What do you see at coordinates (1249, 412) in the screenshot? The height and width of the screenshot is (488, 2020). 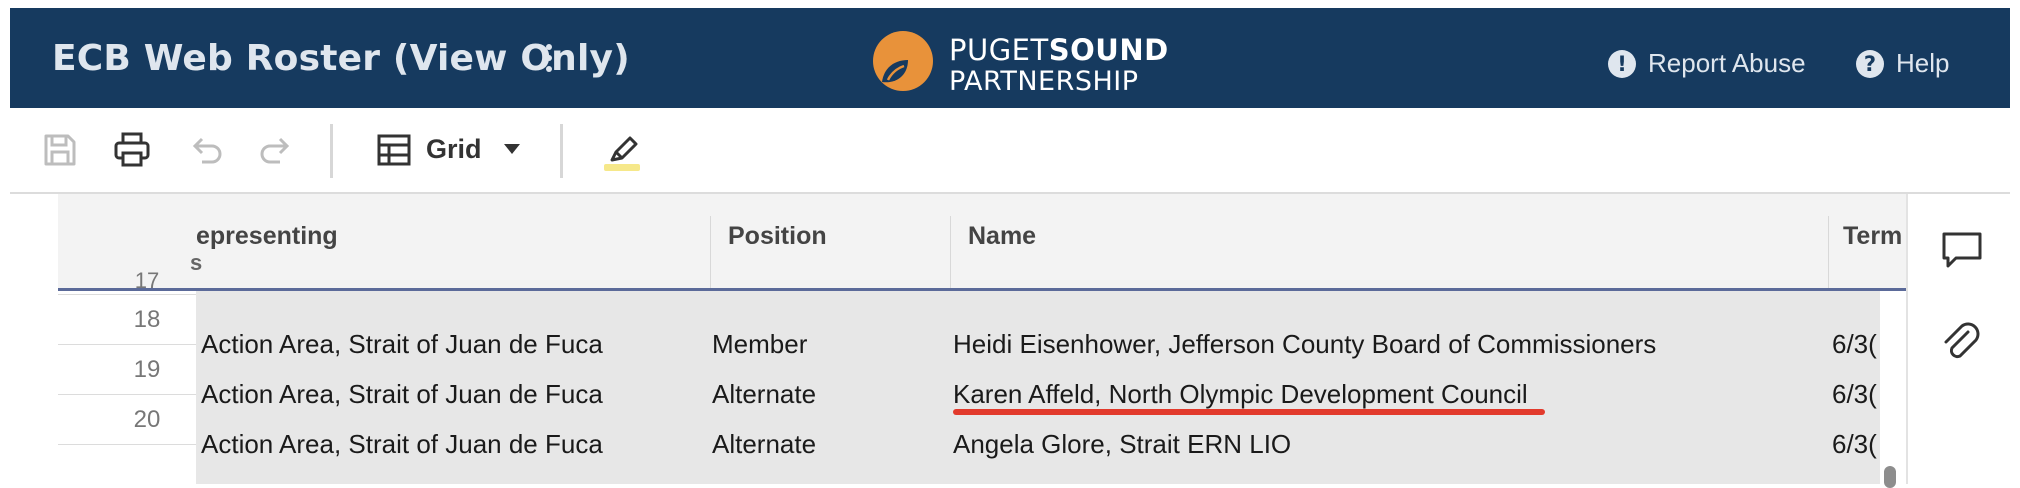 I see `red-underline-annotation` at bounding box center [1249, 412].